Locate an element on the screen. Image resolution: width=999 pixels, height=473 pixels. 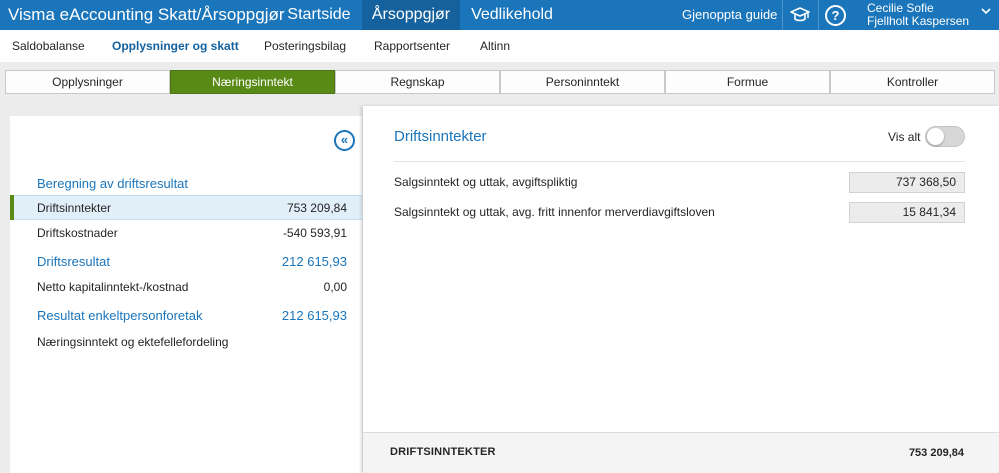
row-driftskostnader: Driftskostnader -540 593,91 is located at coordinates (186, 233).